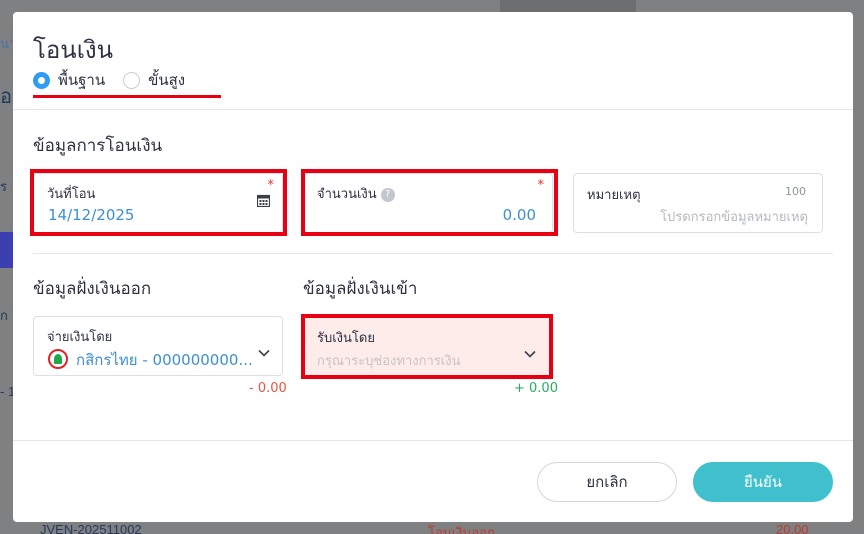 This screenshot has height=534, width=864. I want to click on footer-divider, so click(433, 440).